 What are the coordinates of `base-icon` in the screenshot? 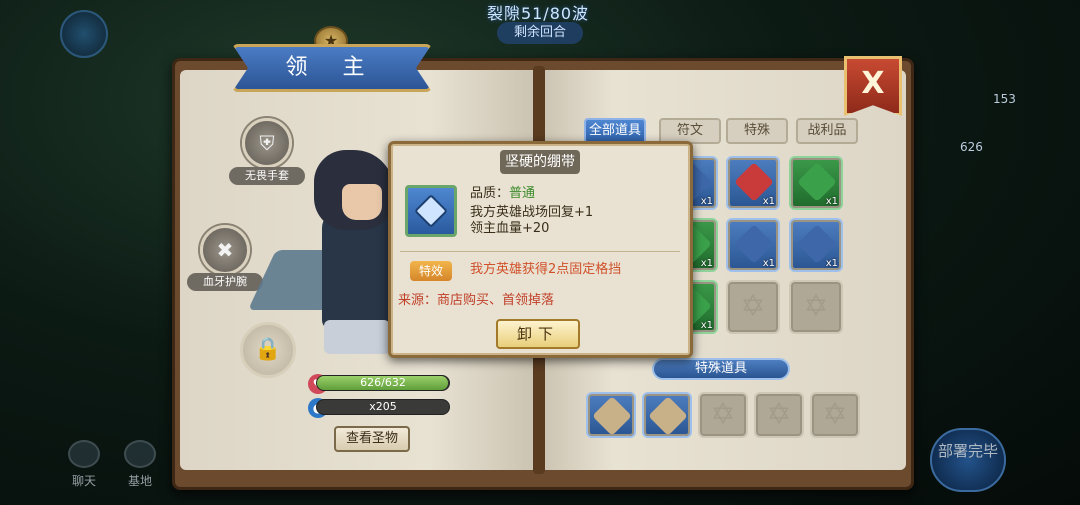 It's located at (140, 454).